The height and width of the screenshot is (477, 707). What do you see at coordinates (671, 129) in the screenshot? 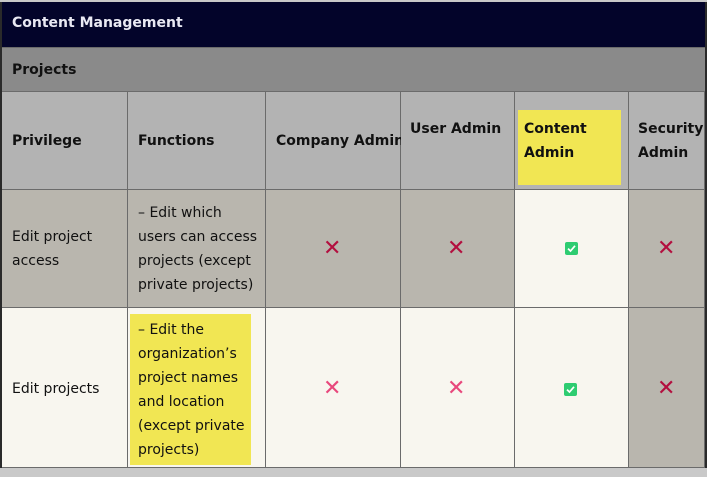
I see `col-header-security-admin-line1: Security` at bounding box center [671, 129].